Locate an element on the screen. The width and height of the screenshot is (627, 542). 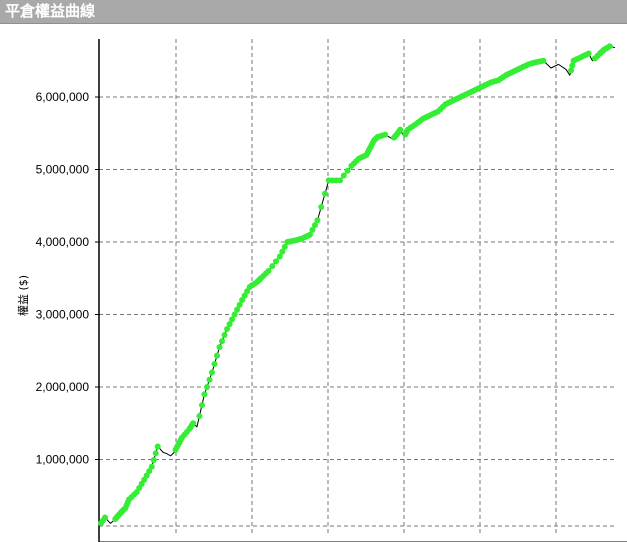
y-tick-label-4: 5,000,000 is located at coordinates (63, 170).